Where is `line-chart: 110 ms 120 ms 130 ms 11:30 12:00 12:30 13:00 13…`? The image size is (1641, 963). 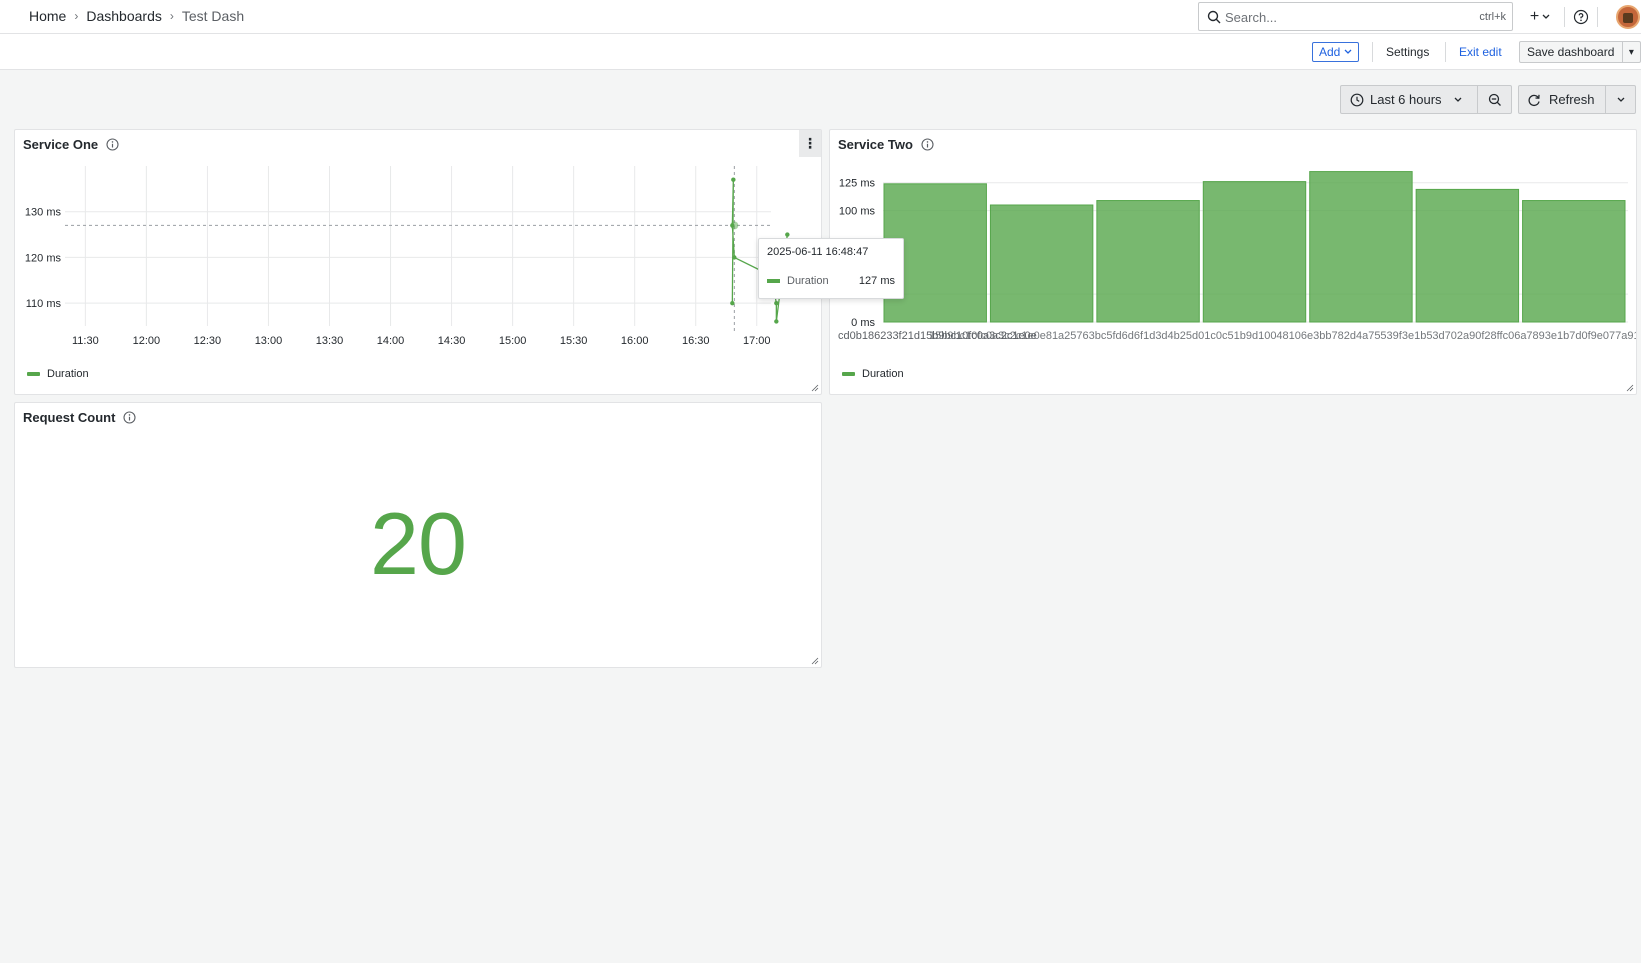 line-chart: 110 ms 120 ms 130 ms 11:30 12:00 12:30 13:00 13… is located at coordinates (418, 265).